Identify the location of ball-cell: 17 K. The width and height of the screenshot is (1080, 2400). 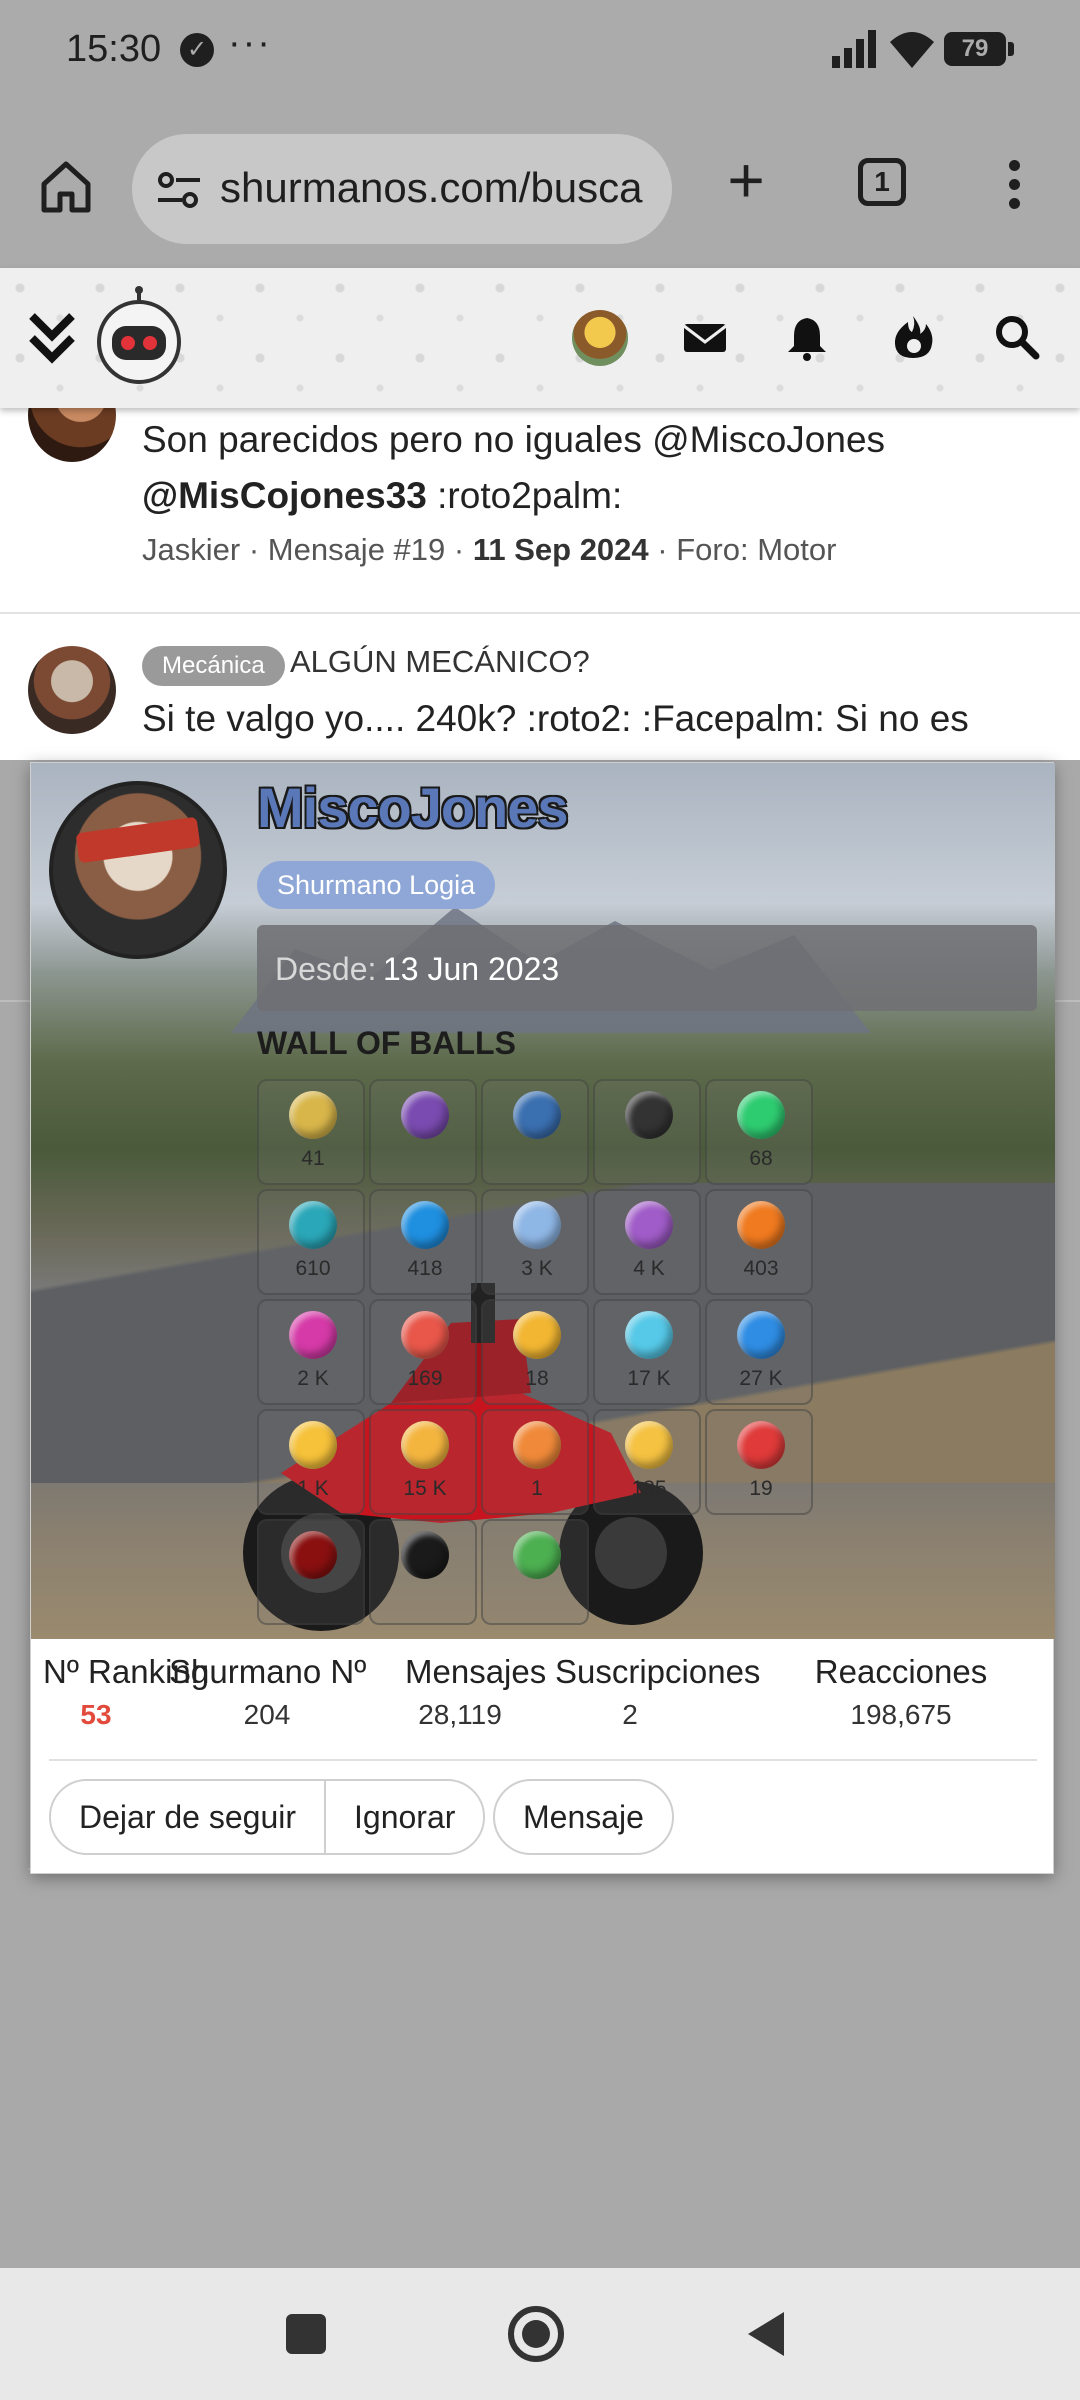
(647, 1352).